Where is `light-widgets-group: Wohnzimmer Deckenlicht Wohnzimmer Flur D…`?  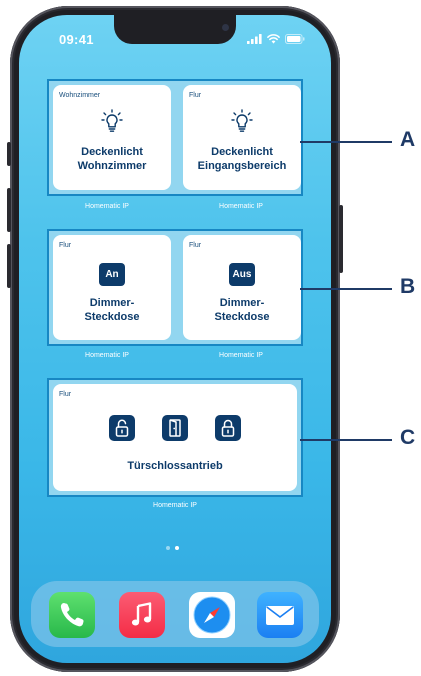 light-widgets-group: Wohnzimmer Deckenlicht Wohnzimmer Flur D… is located at coordinates (175, 137).